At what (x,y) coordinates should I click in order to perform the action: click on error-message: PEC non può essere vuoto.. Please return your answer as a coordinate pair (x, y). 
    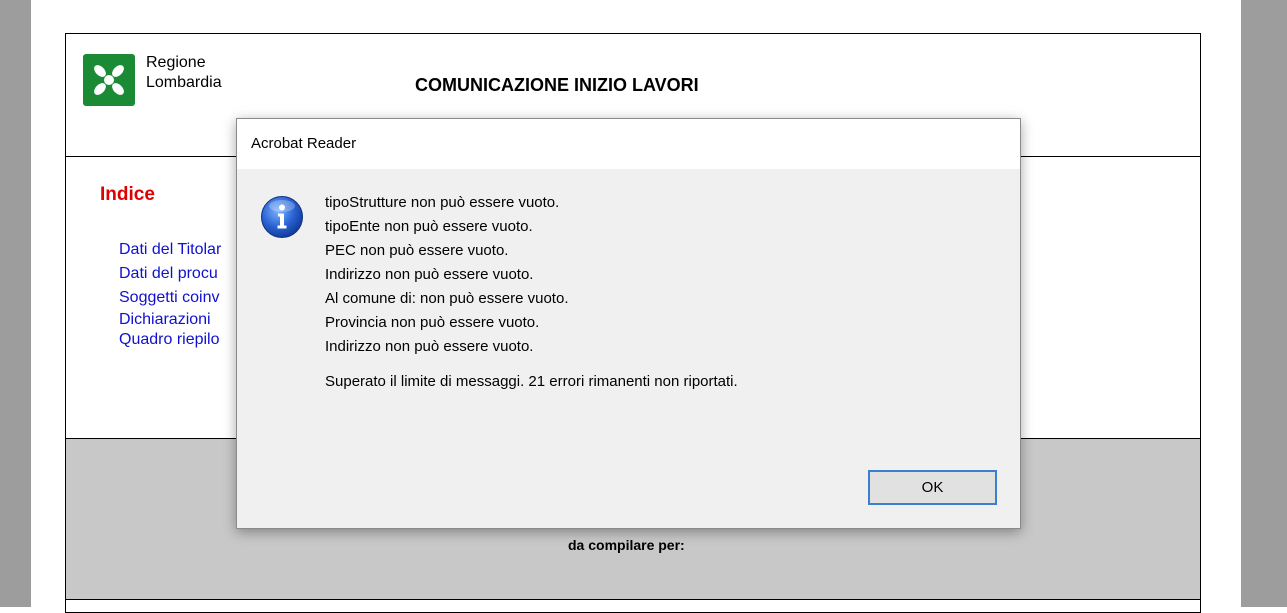
    Looking at the image, I should click on (417, 250).